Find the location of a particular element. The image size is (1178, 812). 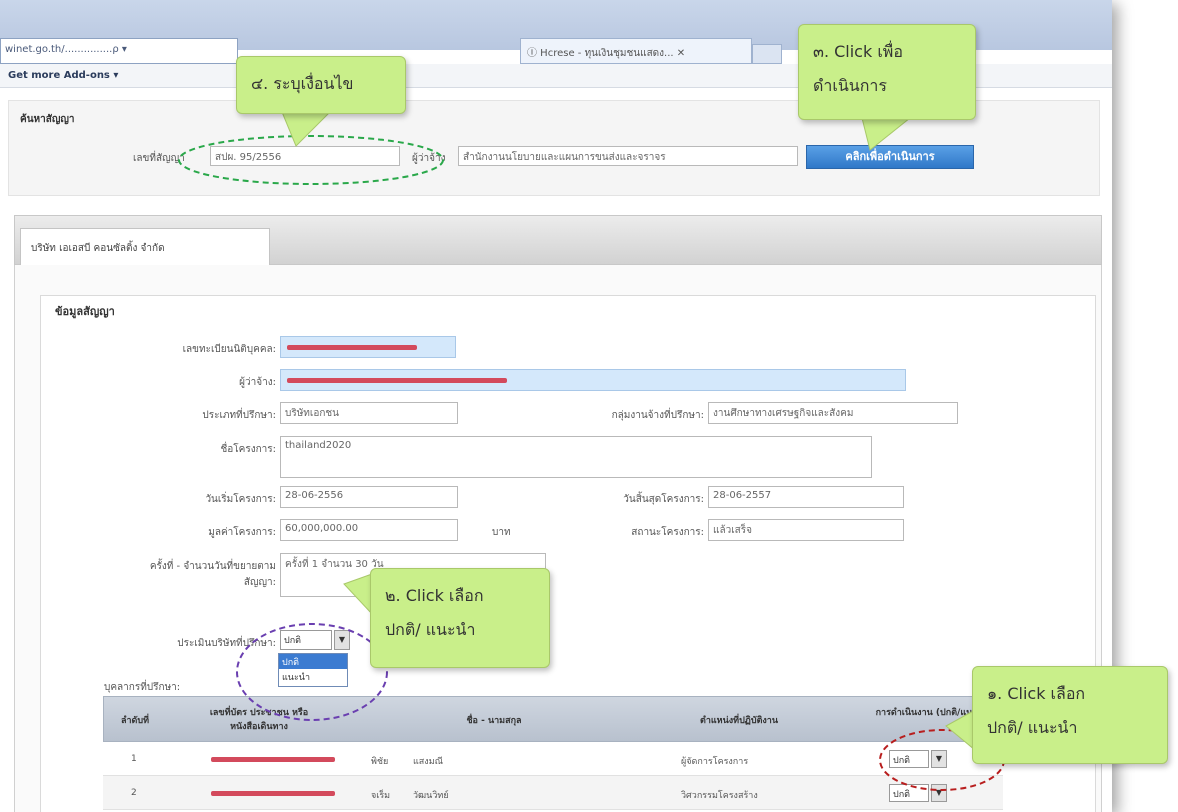

callout-step1-line2: ปกติ/ แนะนำ is located at coordinates (1032, 727).